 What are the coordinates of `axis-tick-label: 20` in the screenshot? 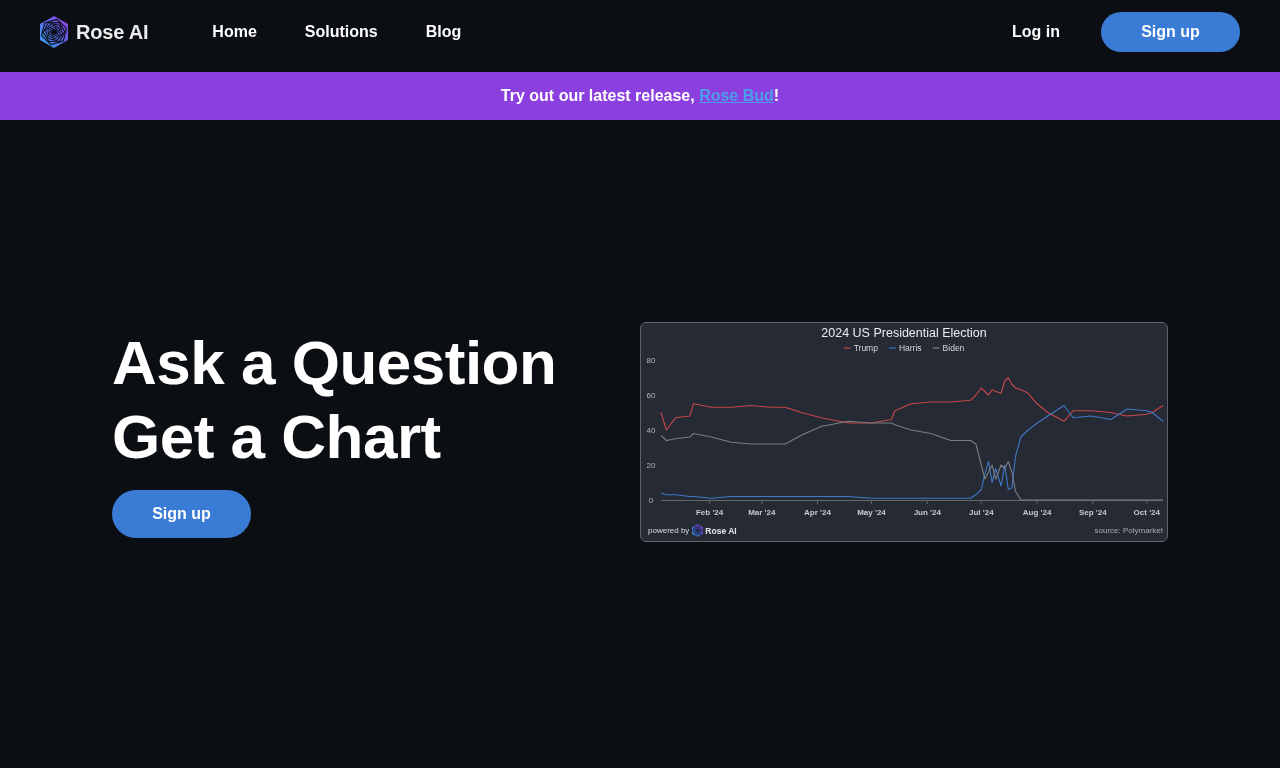 It's located at (651, 465).